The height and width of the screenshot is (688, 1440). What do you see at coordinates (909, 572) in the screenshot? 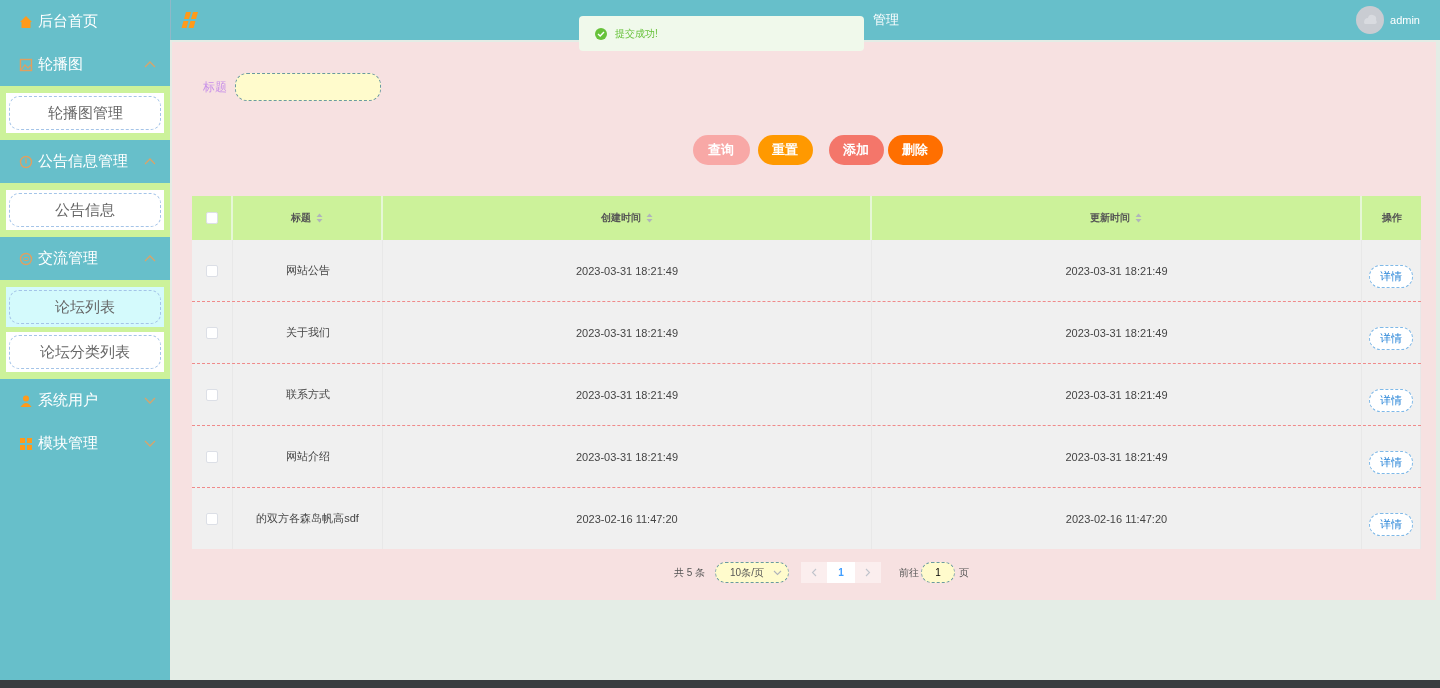
I see `goto-label: 前往` at bounding box center [909, 572].